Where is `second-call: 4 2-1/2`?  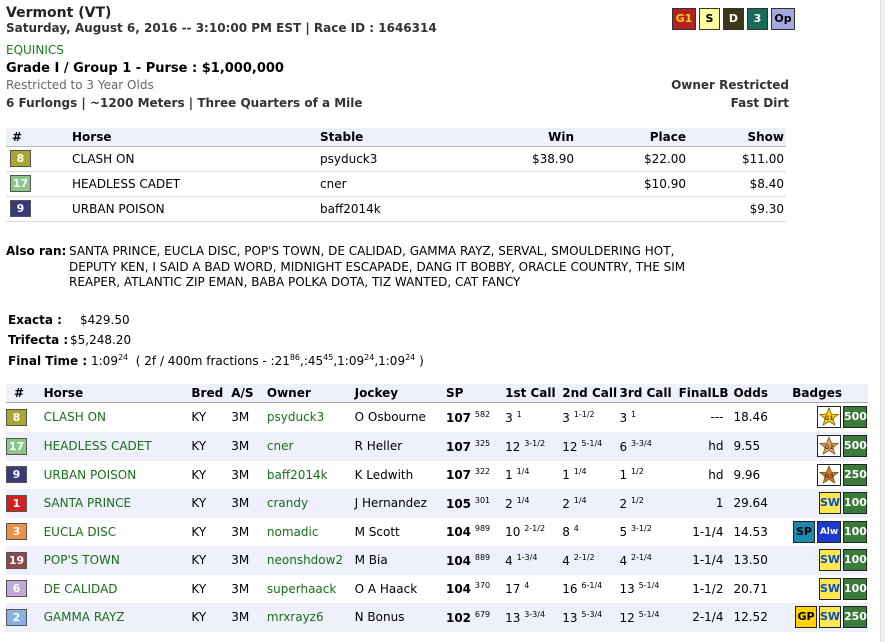 second-call: 4 2-1/2 is located at coordinates (589, 560).